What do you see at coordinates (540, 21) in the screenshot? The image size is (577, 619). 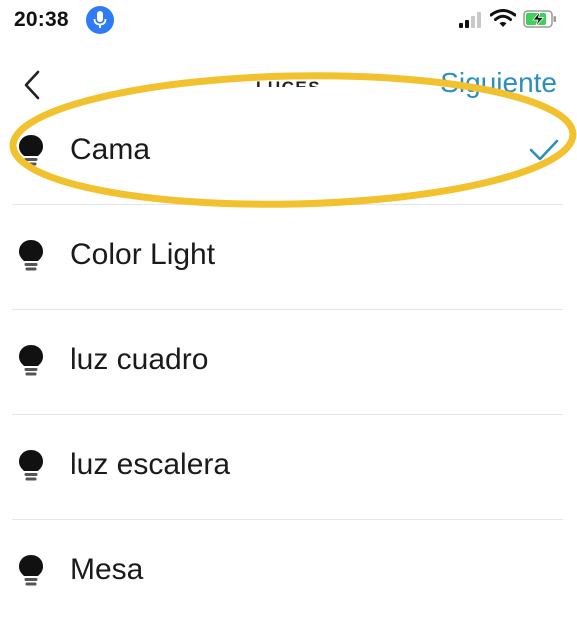 I see `battery-charging-icon` at bounding box center [540, 21].